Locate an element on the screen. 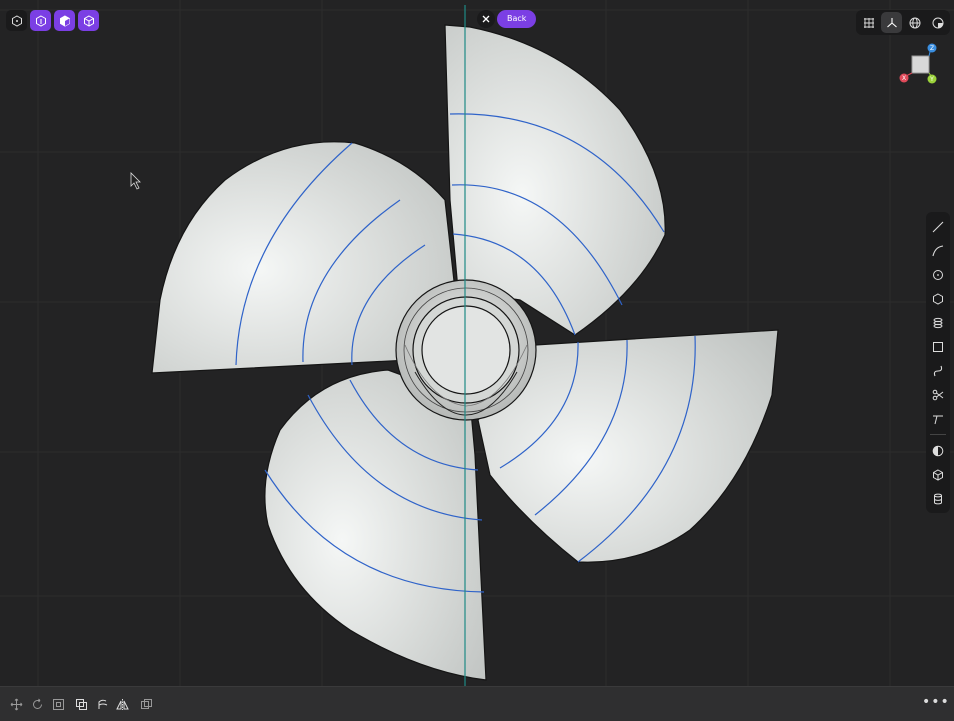 This screenshot has width=954, height=721. polygon-tool is located at coordinates (938, 298).